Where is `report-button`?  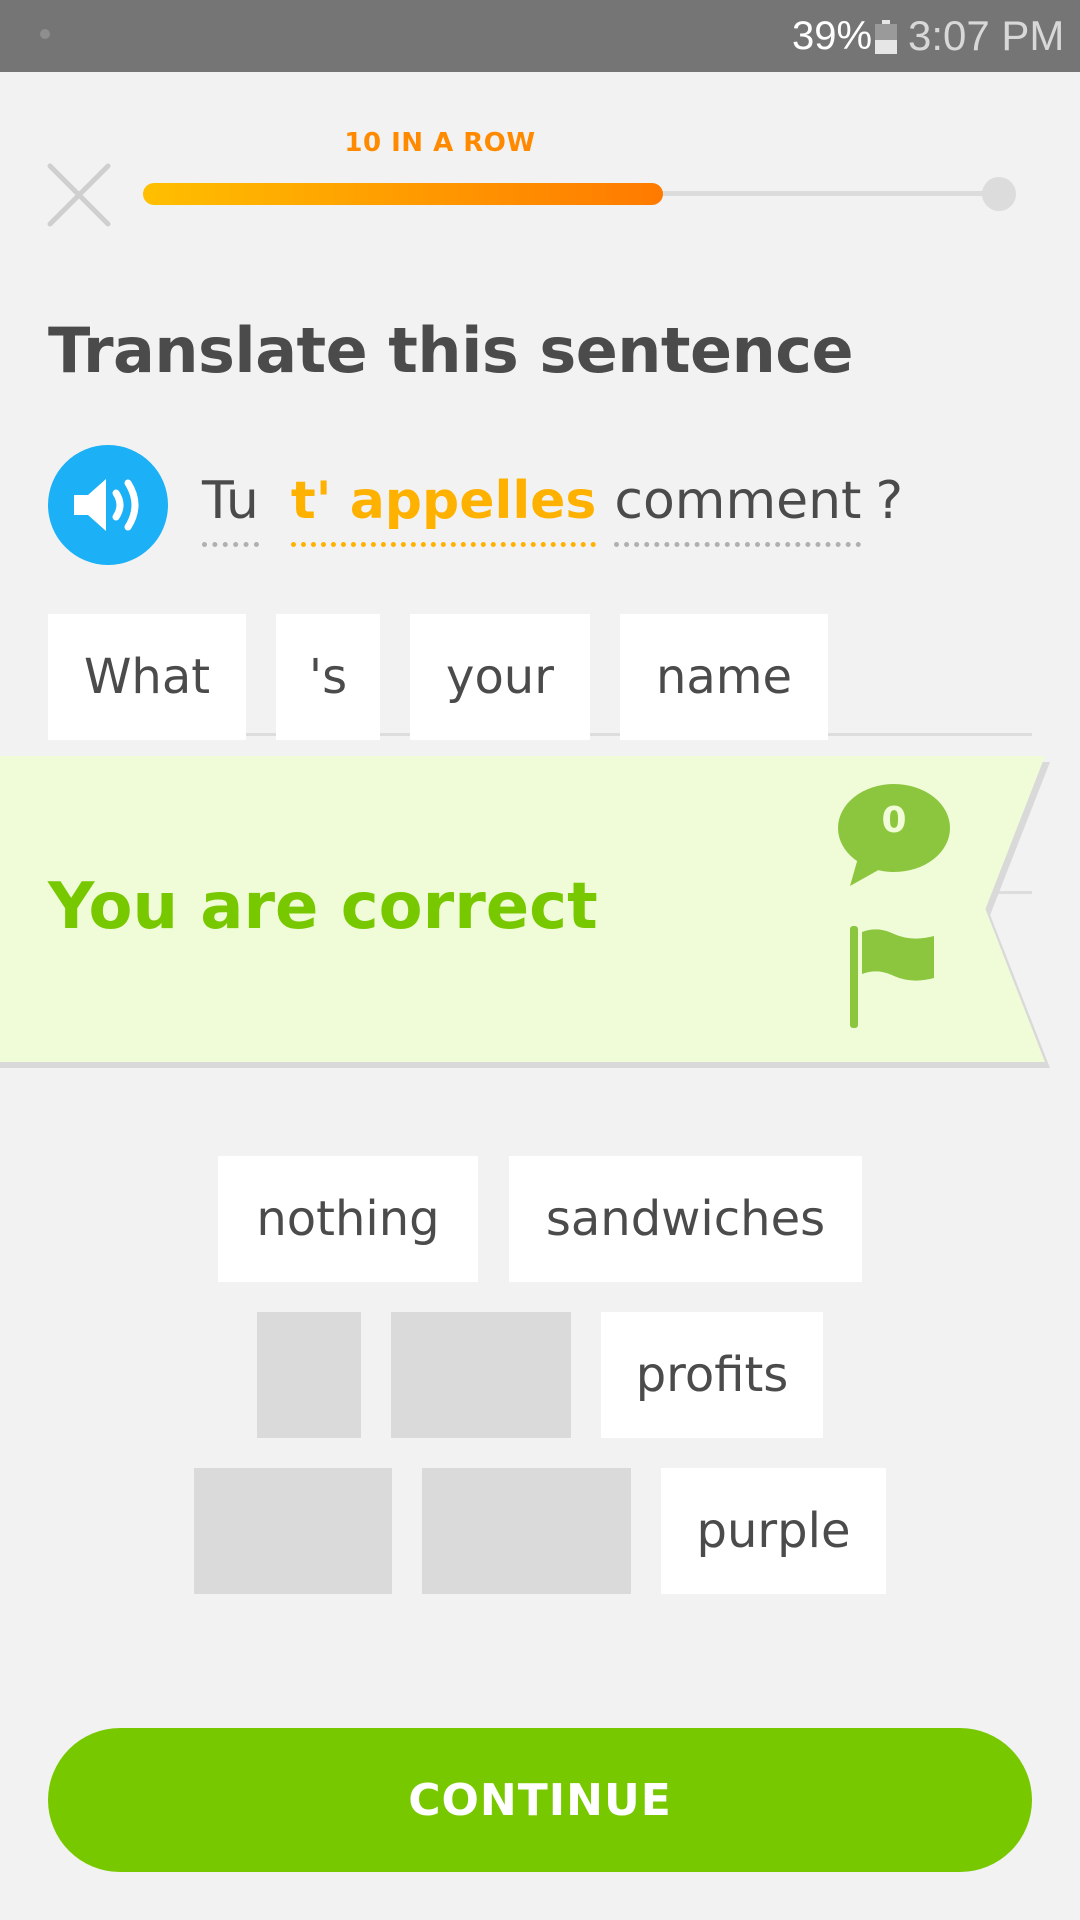
report-button is located at coordinates (893, 977).